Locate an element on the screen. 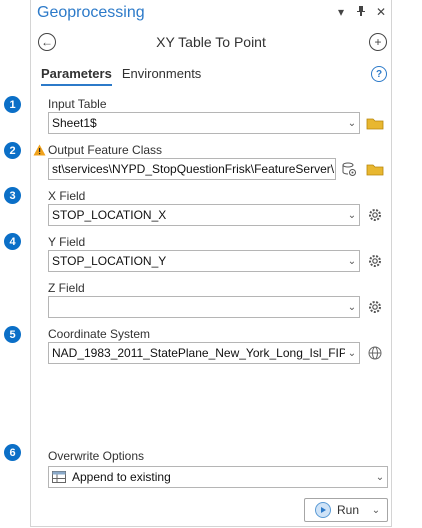  y-field-label: Y Field is located at coordinates (67, 242).